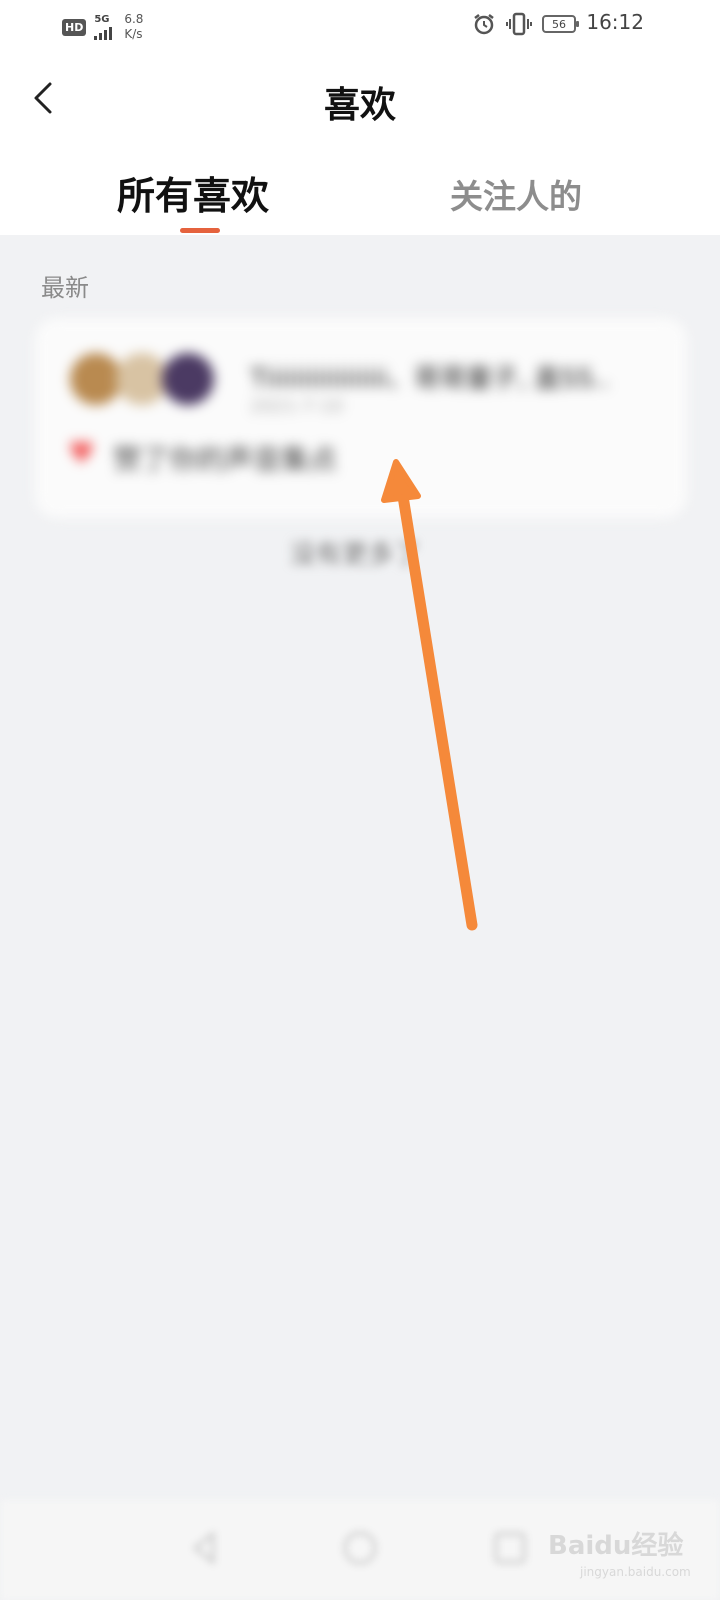  I want to click on like-date: 2021-7-10, so click(297, 406).